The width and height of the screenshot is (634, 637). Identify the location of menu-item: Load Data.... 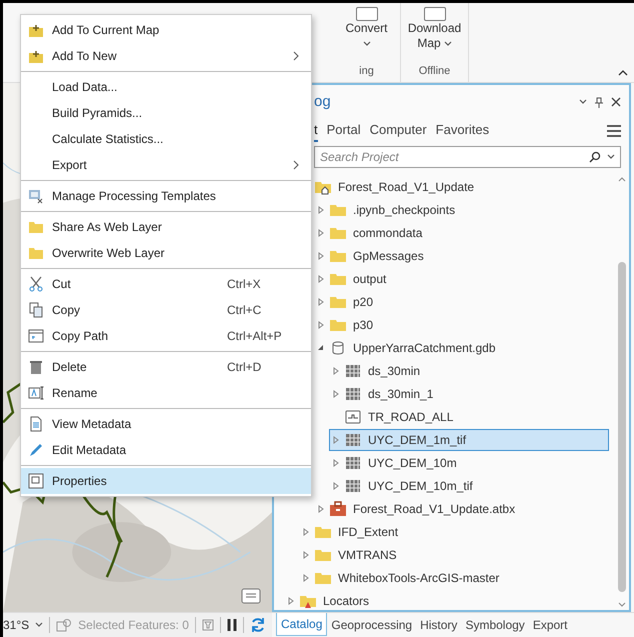
(166, 87).